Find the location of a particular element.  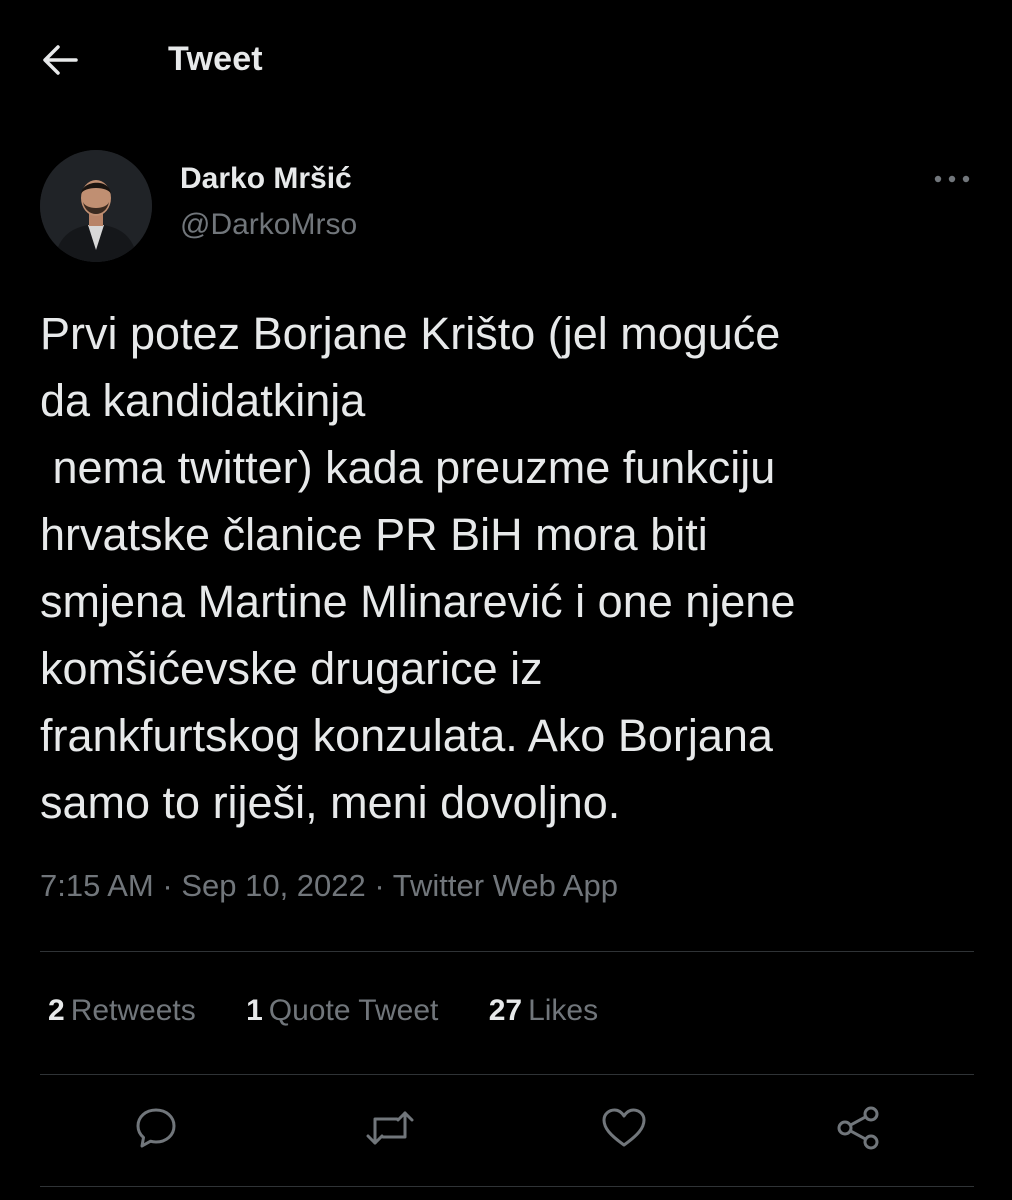

like-icon is located at coordinates (624, 1130).